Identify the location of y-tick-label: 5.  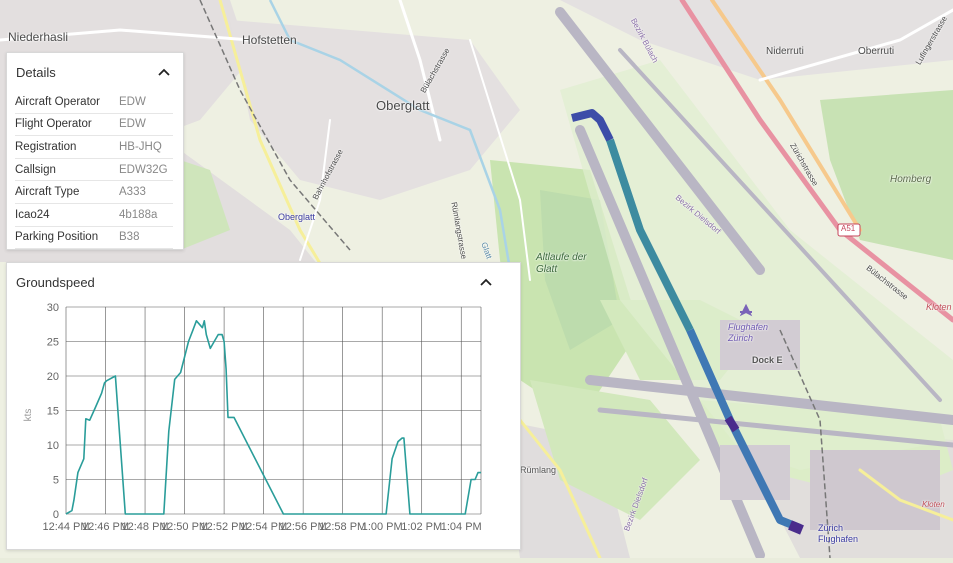
(56, 481).